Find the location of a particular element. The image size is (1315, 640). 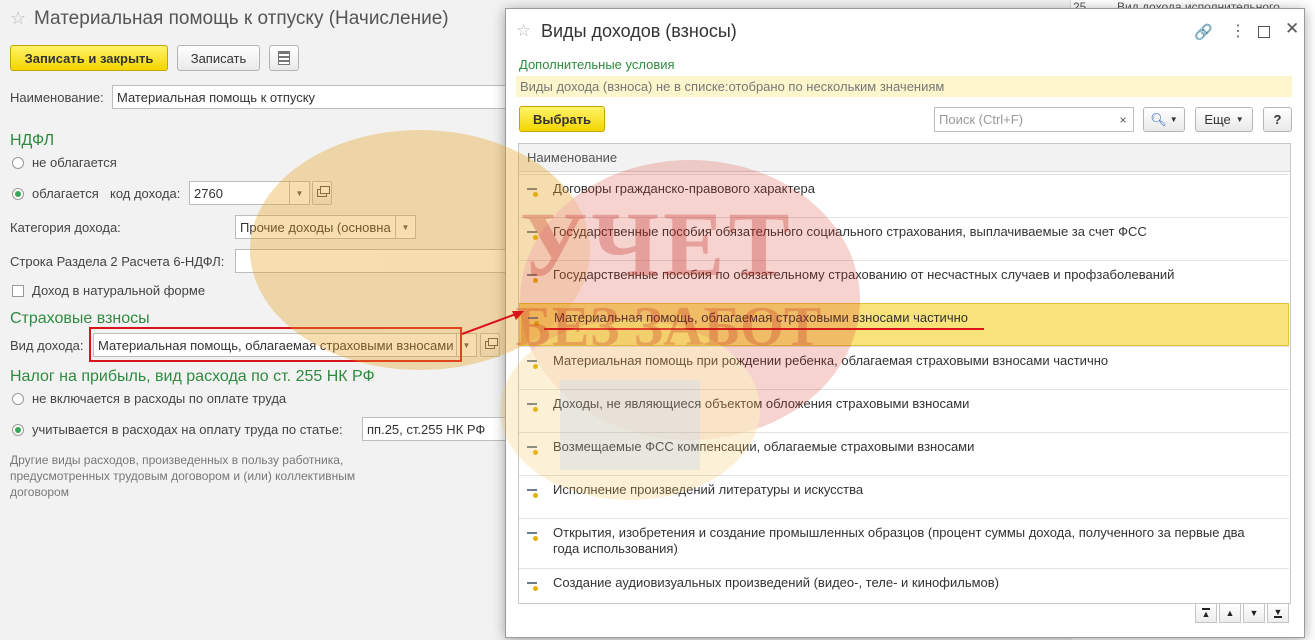

income-code-label: код дохода: is located at coordinates (145, 193).